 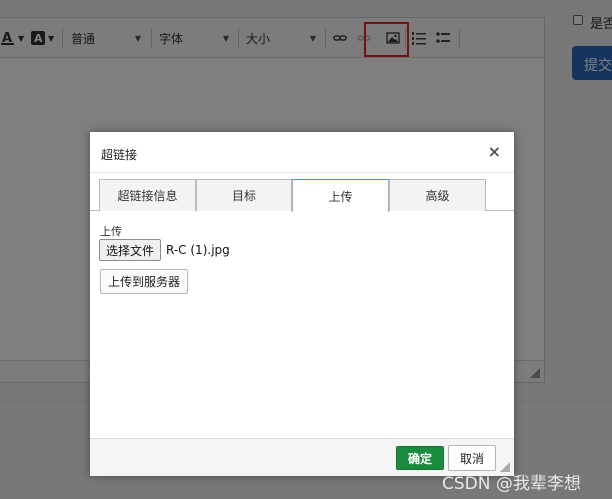 What do you see at coordinates (511, 484) in the screenshot?
I see `watermark: CSDN @我辈李想` at bounding box center [511, 484].